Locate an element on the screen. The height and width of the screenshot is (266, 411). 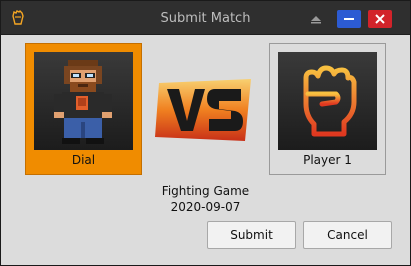
close-button is located at coordinates (380, 19).